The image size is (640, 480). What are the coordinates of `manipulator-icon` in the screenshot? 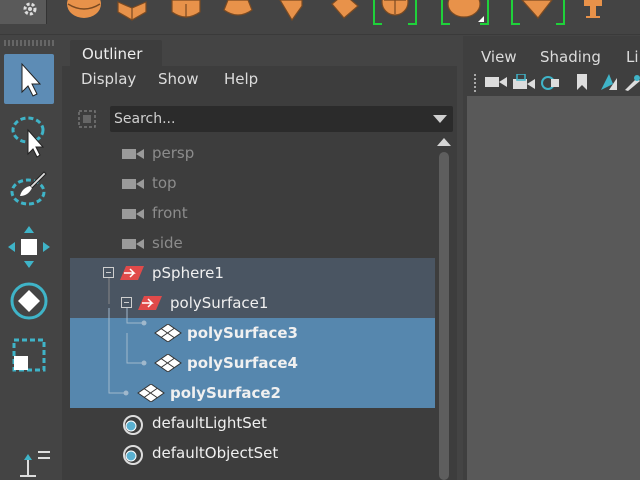 It's located at (35, 464).